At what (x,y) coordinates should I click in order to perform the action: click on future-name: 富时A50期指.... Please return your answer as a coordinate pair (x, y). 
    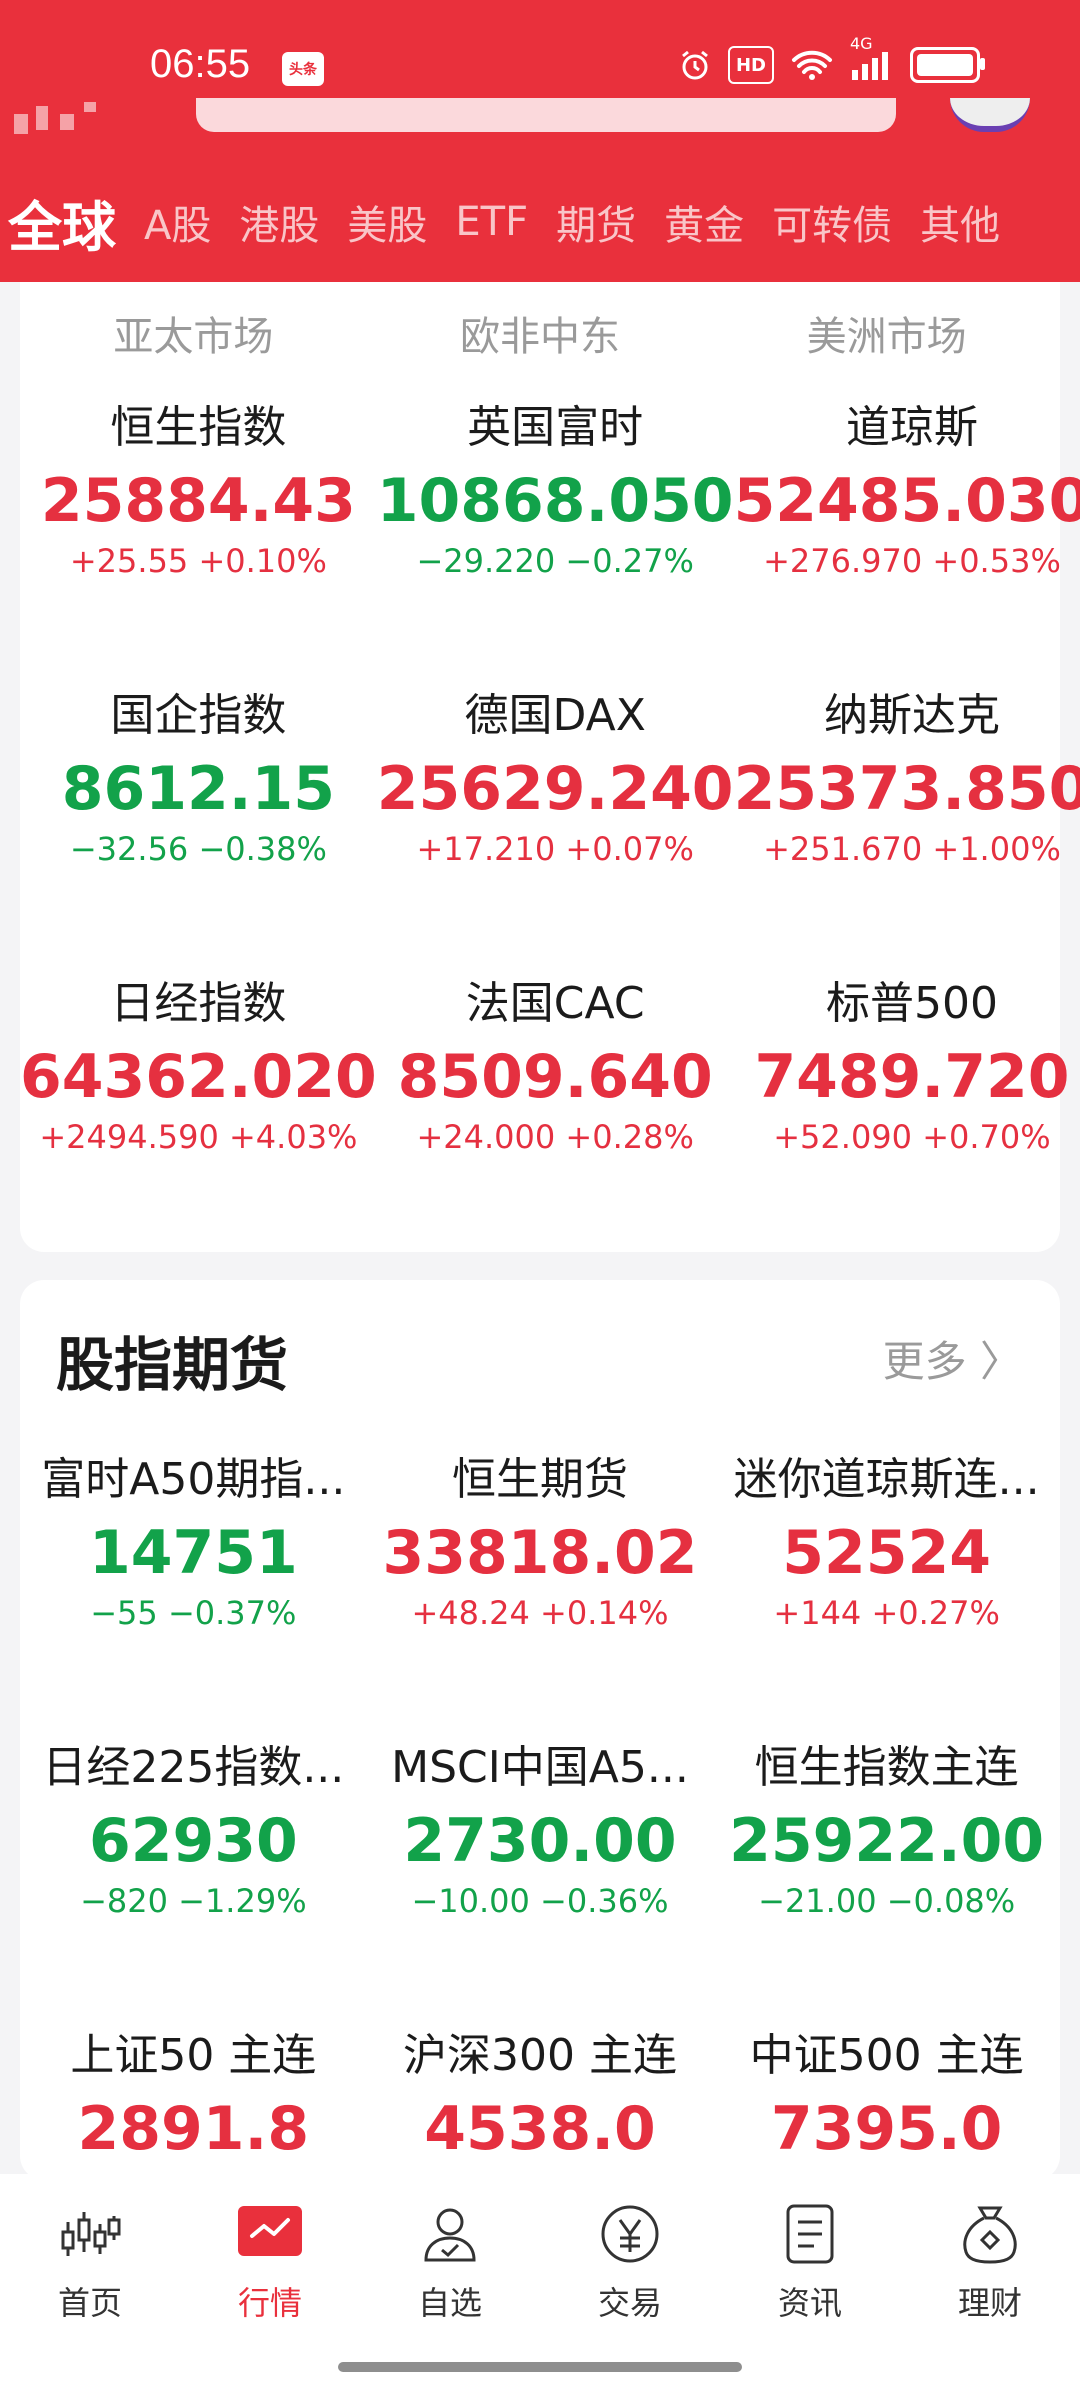
    Looking at the image, I should click on (193, 1479).